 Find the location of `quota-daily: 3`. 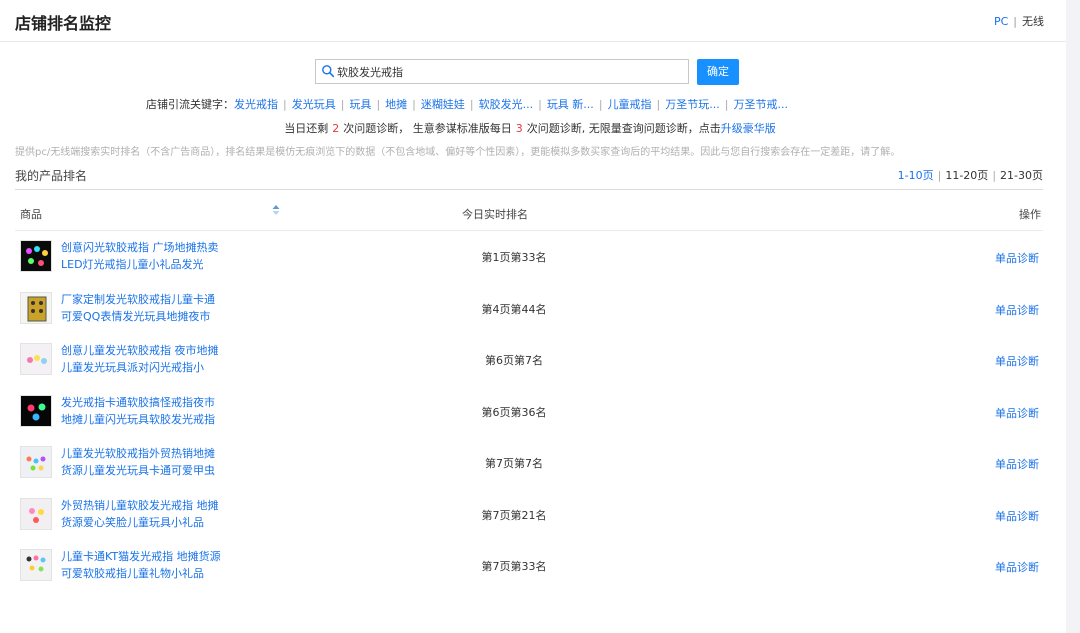

quota-daily: 3 is located at coordinates (519, 128).